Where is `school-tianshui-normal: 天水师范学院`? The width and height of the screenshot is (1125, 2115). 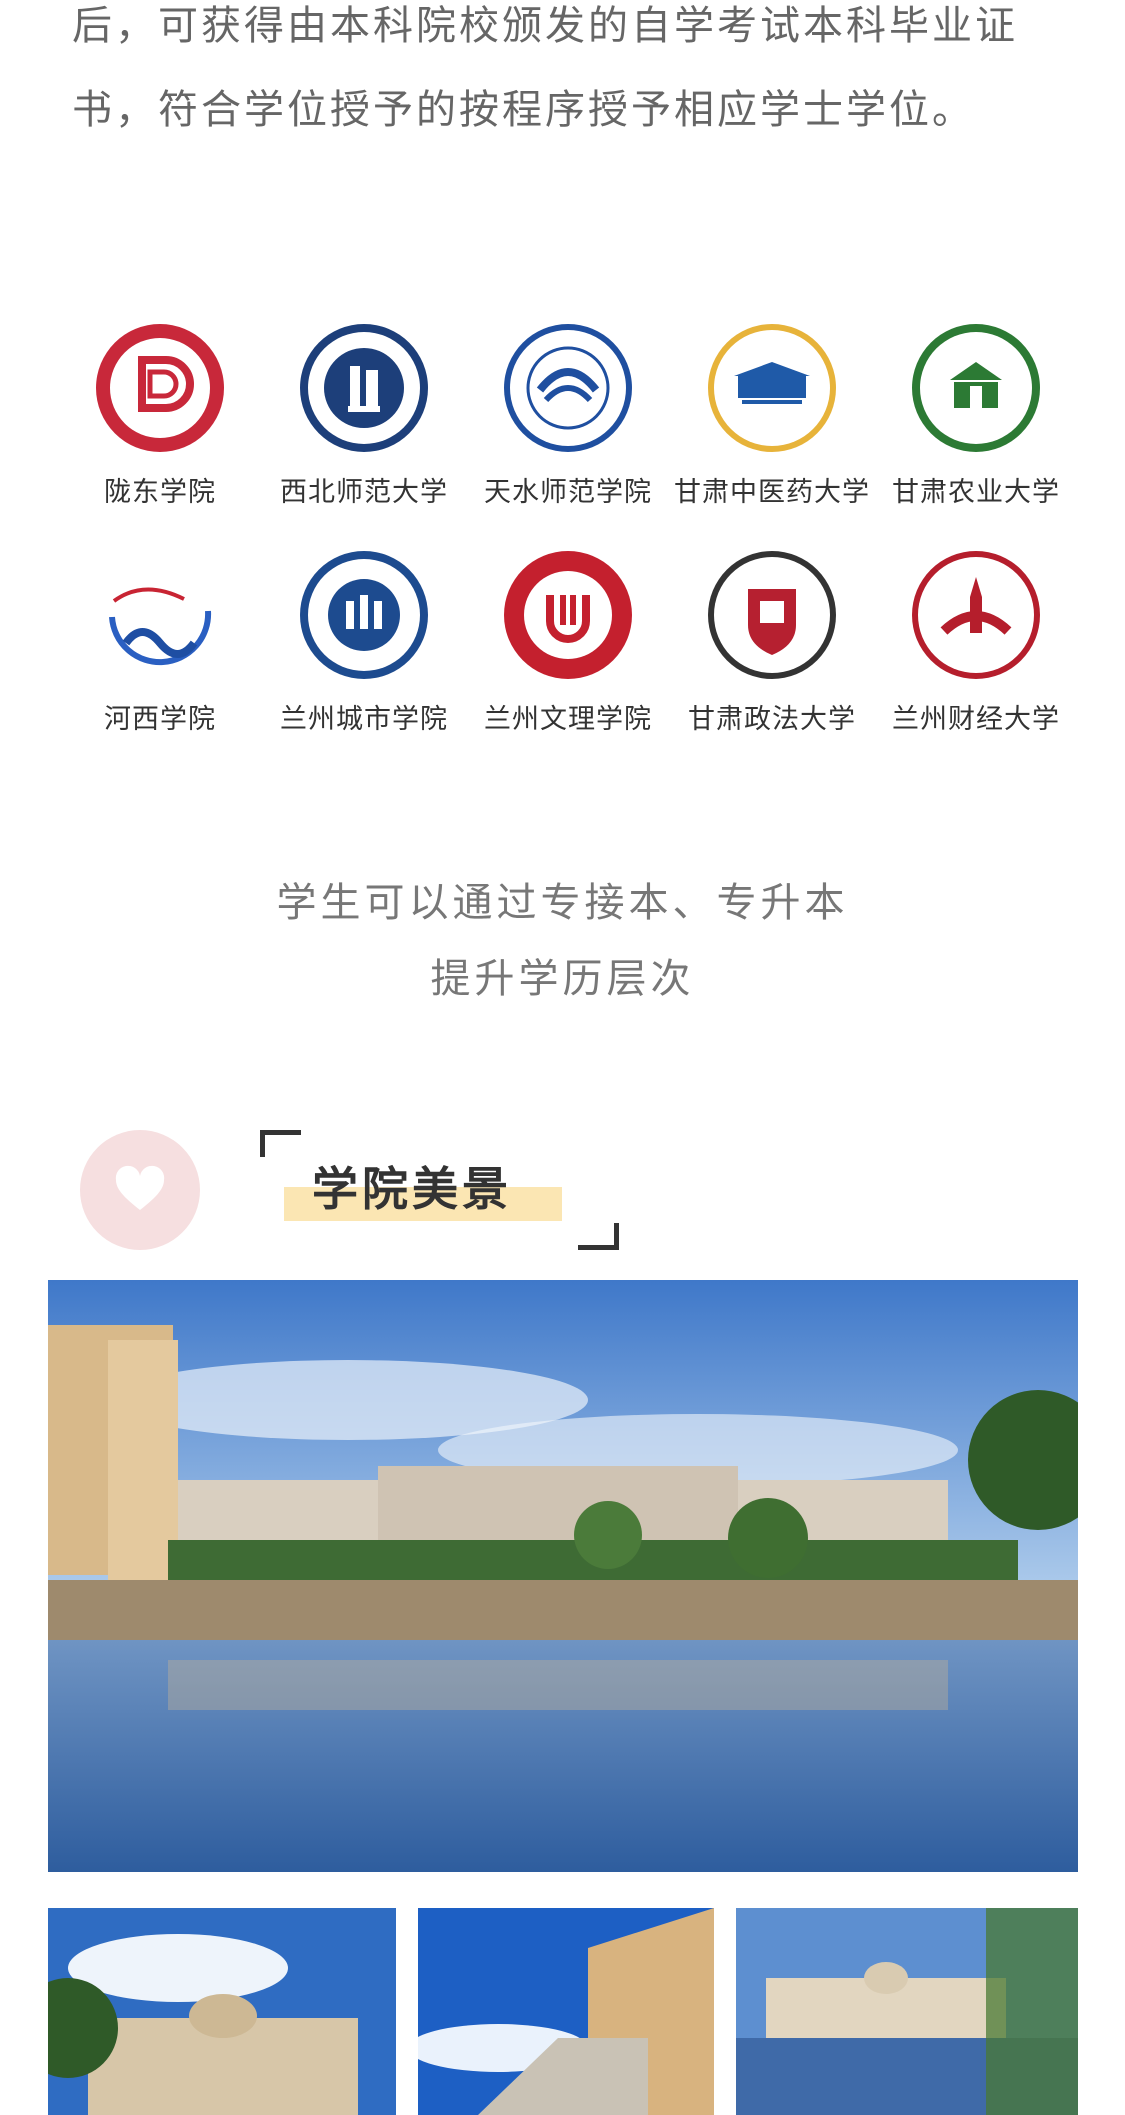 school-tianshui-normal: 天水师范学院 is located at coordinates (568, 414).